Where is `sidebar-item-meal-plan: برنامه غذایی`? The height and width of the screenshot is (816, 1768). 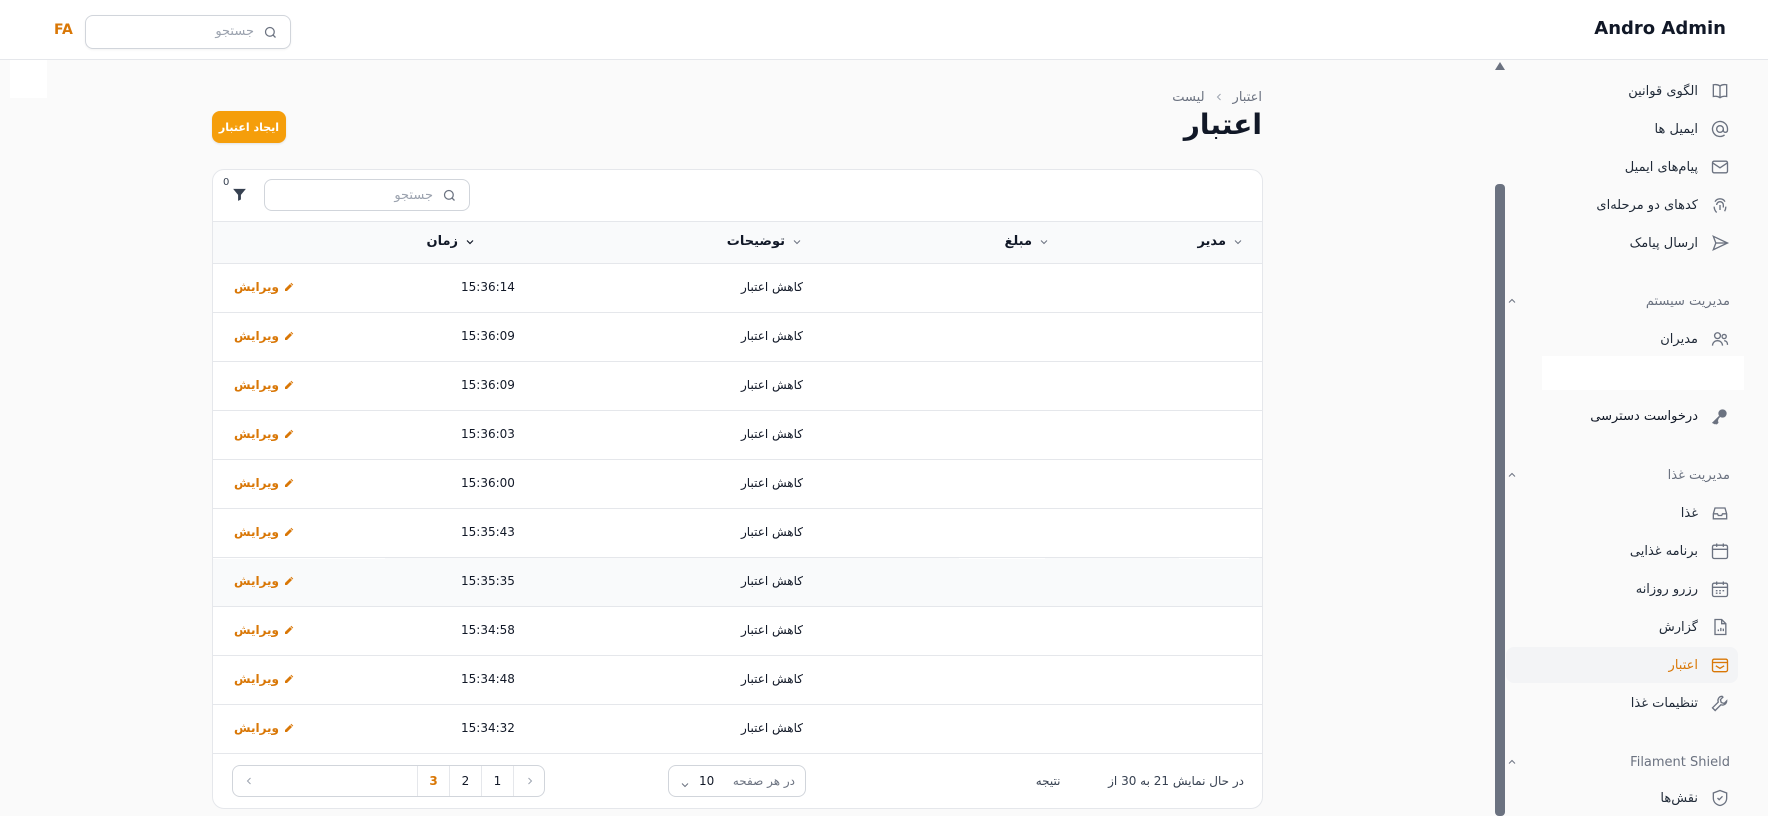 sidebar-item-meal-plan: برنامه غذایی is located at coordinates (1622, 551).